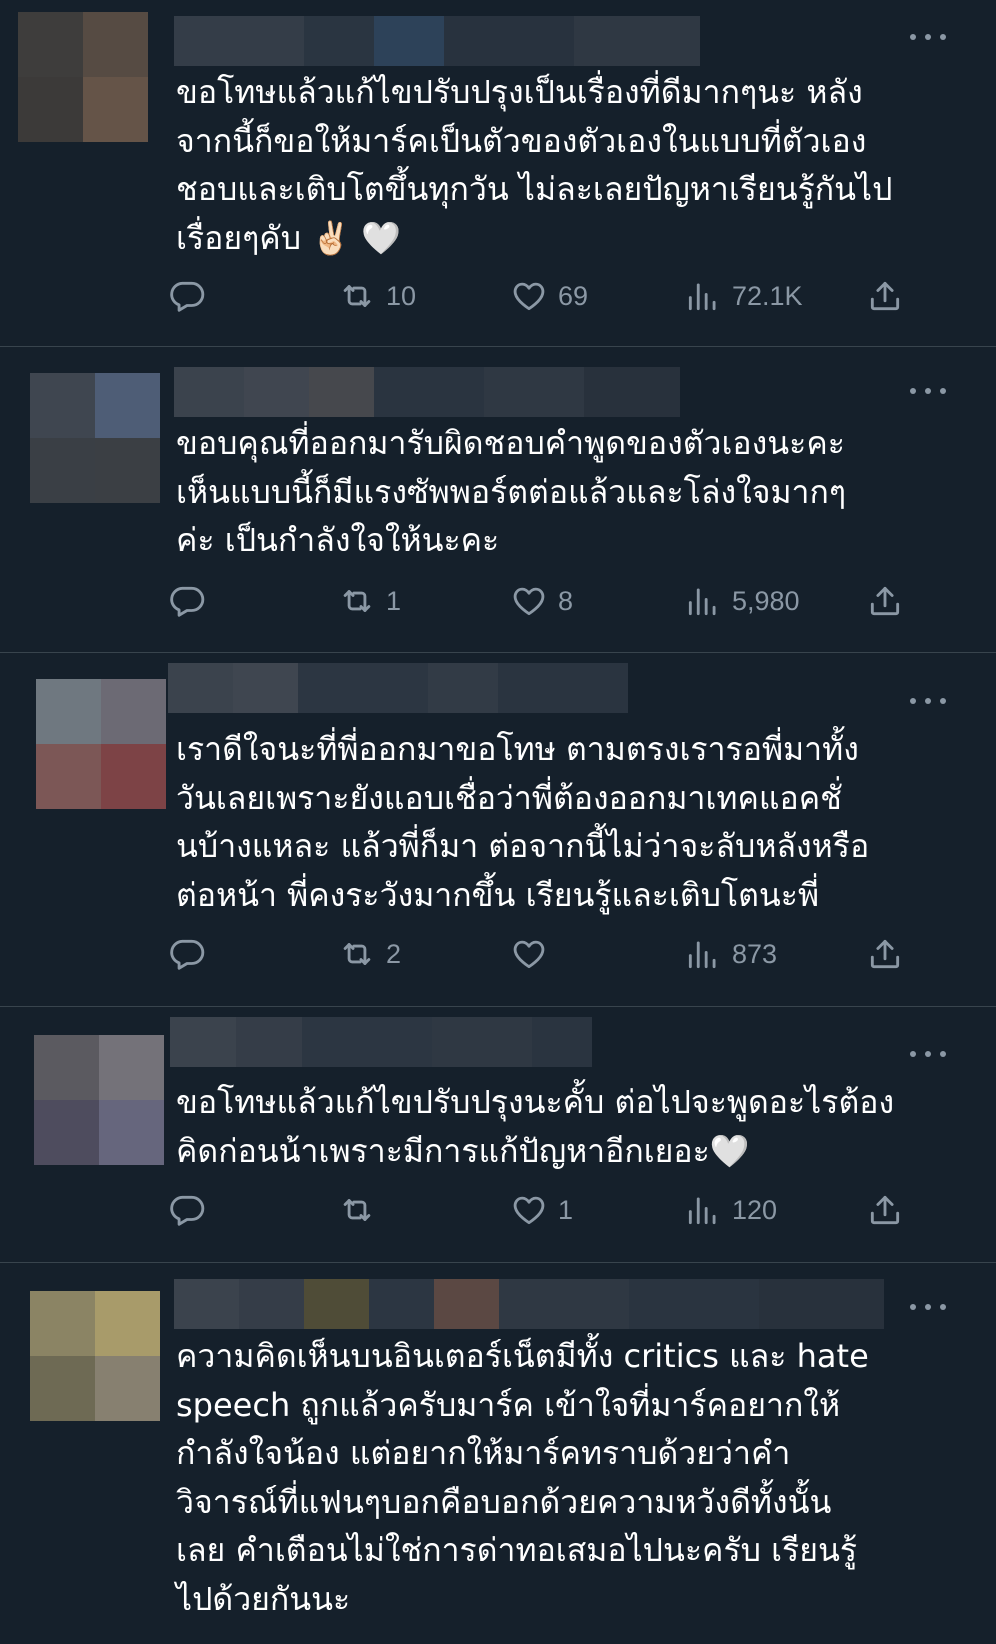 The height and width of the screenshot is (1644, 996). I want to click on views-button: 5,980, so click(742, 601).